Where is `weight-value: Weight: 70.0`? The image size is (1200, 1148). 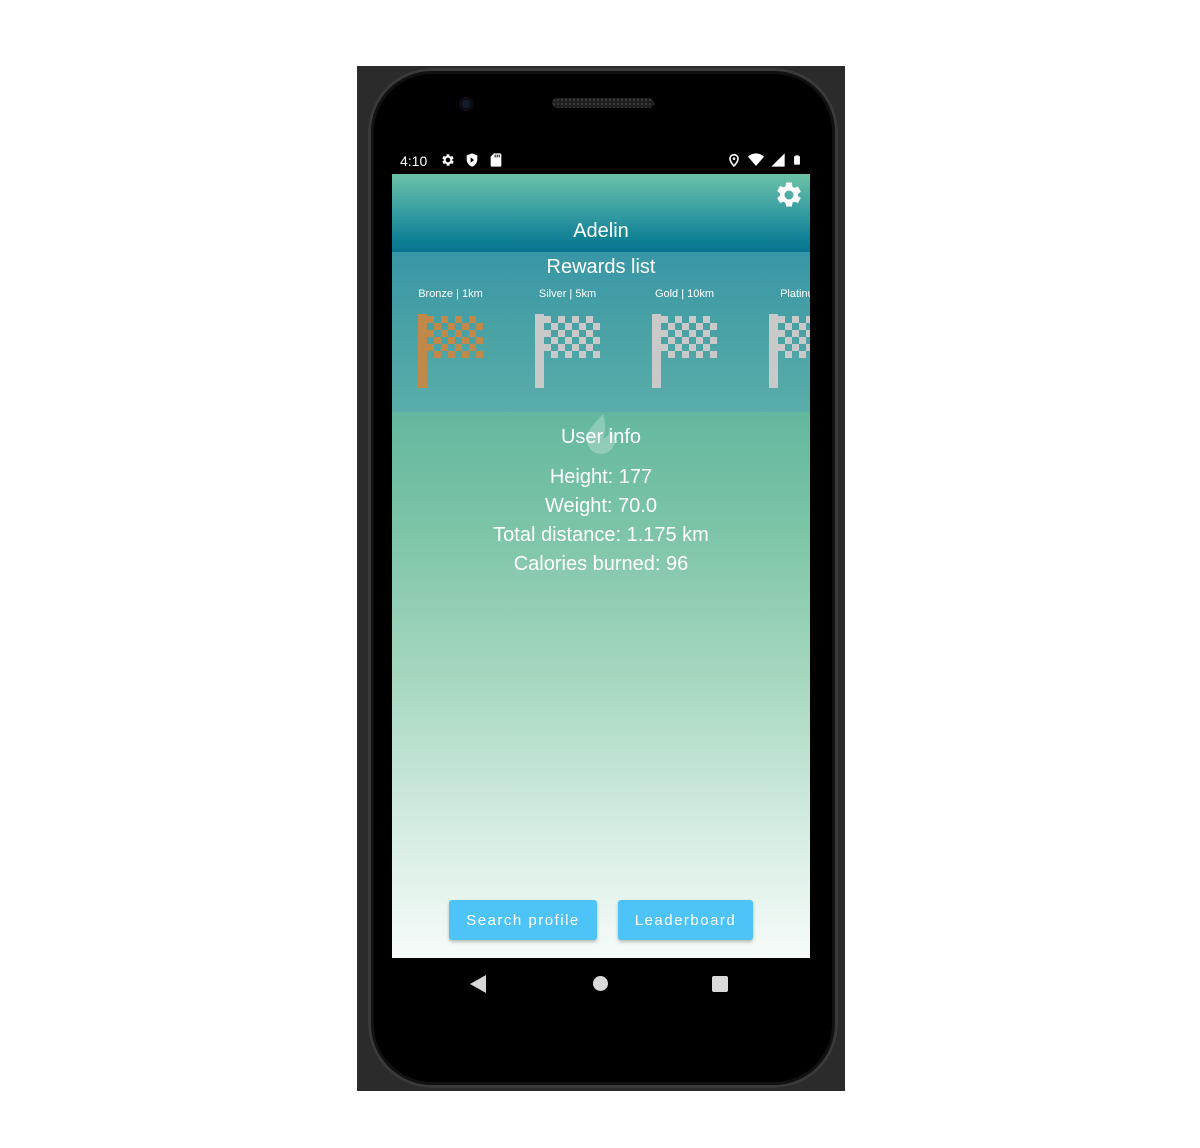 weight-value: Weight: 70.0 is located at coordinates (601, 506).